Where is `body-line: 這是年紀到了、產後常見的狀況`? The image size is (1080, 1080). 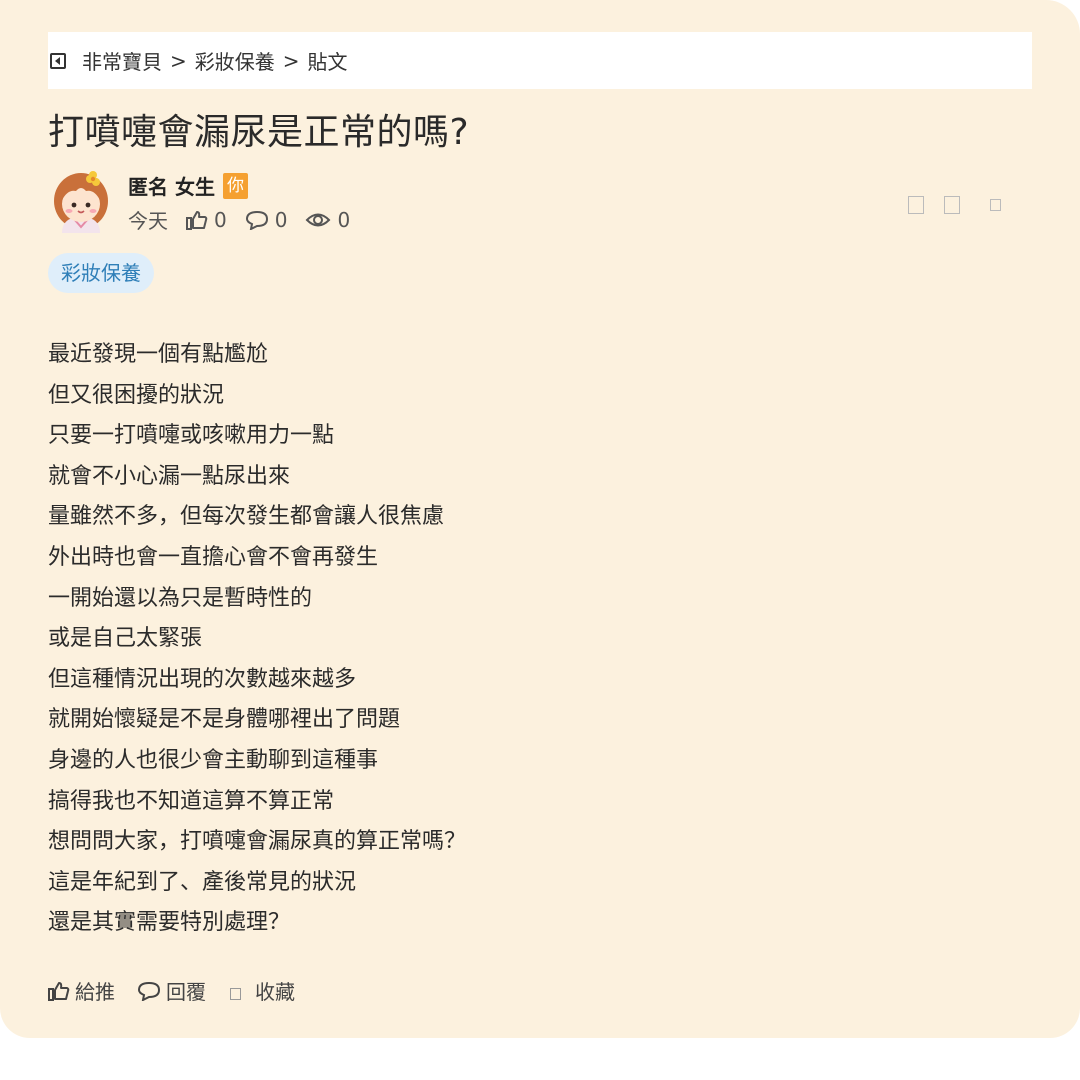
body-line: 這是年紀到了、產後常見的狀況 is located at coordinates (202, 882).